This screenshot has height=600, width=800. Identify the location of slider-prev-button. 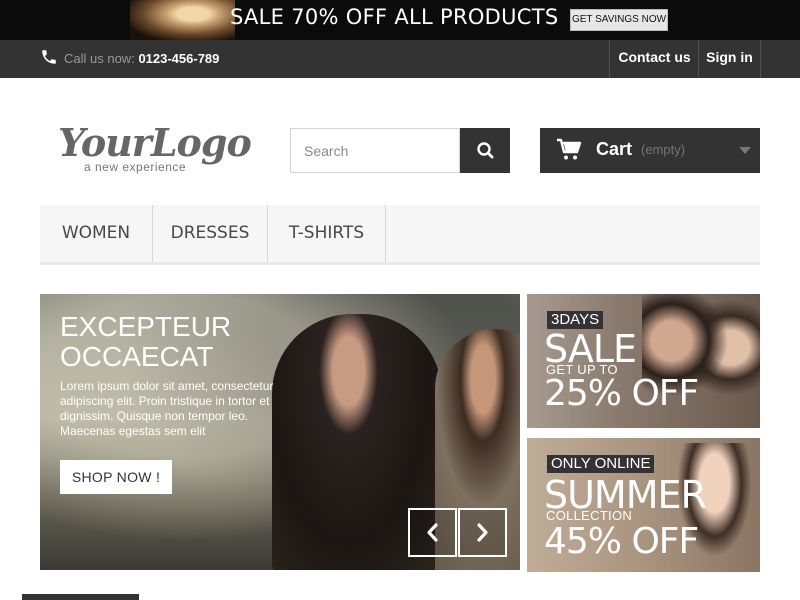
(432, 532).